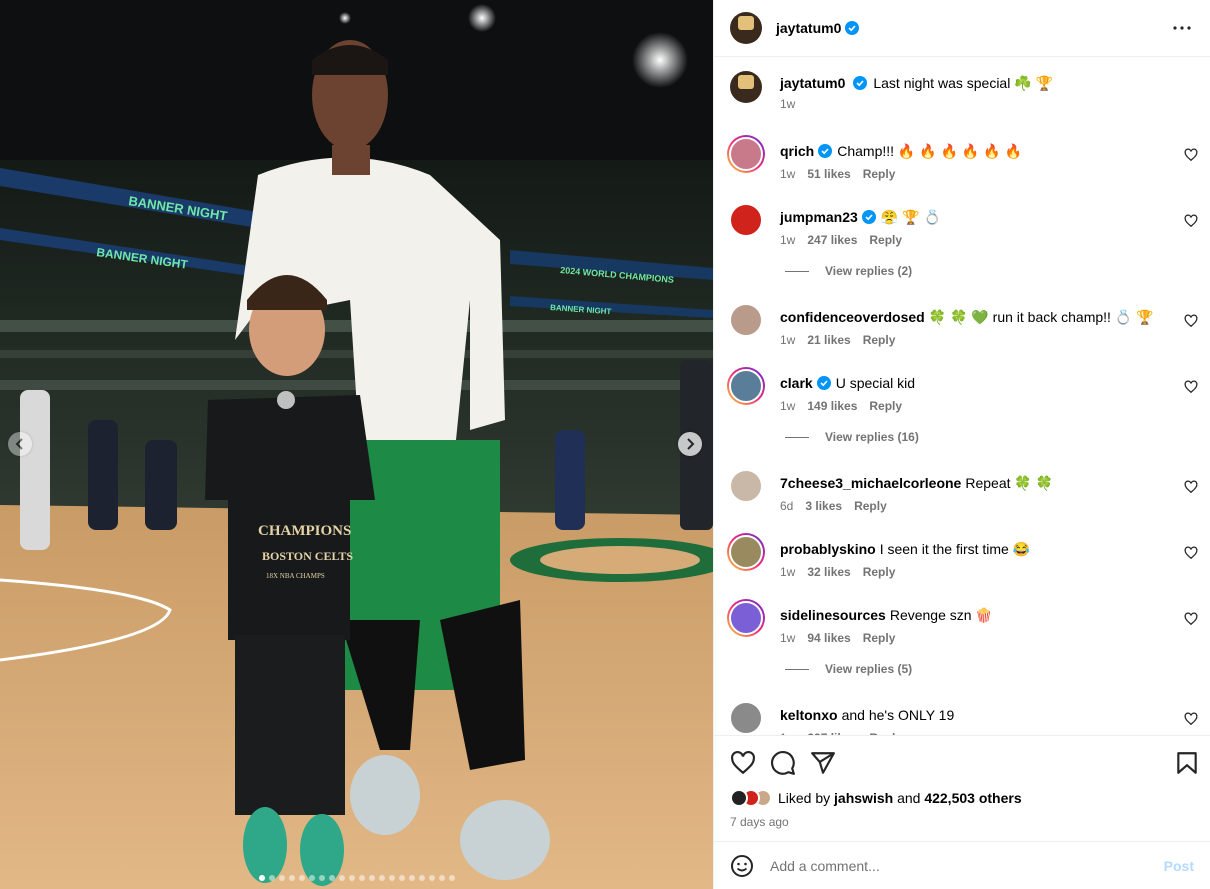  What do you see at coordinates (1187, 763) in the screenshot?
I see `bookmark-icon` at bounding box center [1187, 763].